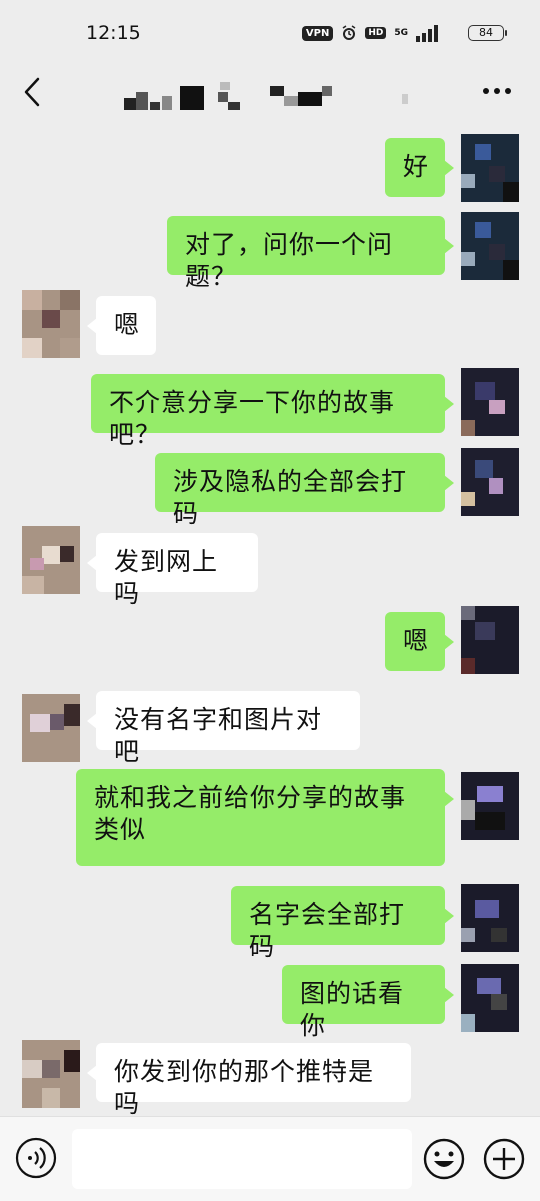 The height and width of the screenshot is (1201, 540). I want to click on message-input, so click(242, 1159).